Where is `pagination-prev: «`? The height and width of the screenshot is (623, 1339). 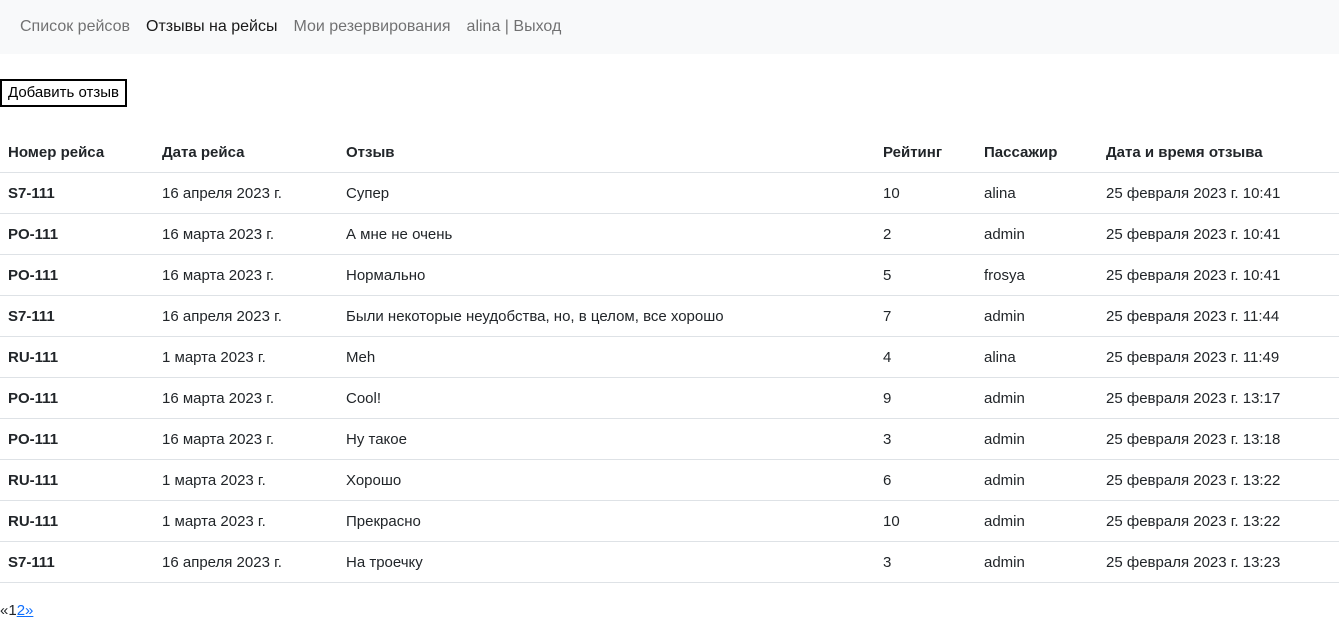 pagination-prev: « is located at coordinates (4, 610).